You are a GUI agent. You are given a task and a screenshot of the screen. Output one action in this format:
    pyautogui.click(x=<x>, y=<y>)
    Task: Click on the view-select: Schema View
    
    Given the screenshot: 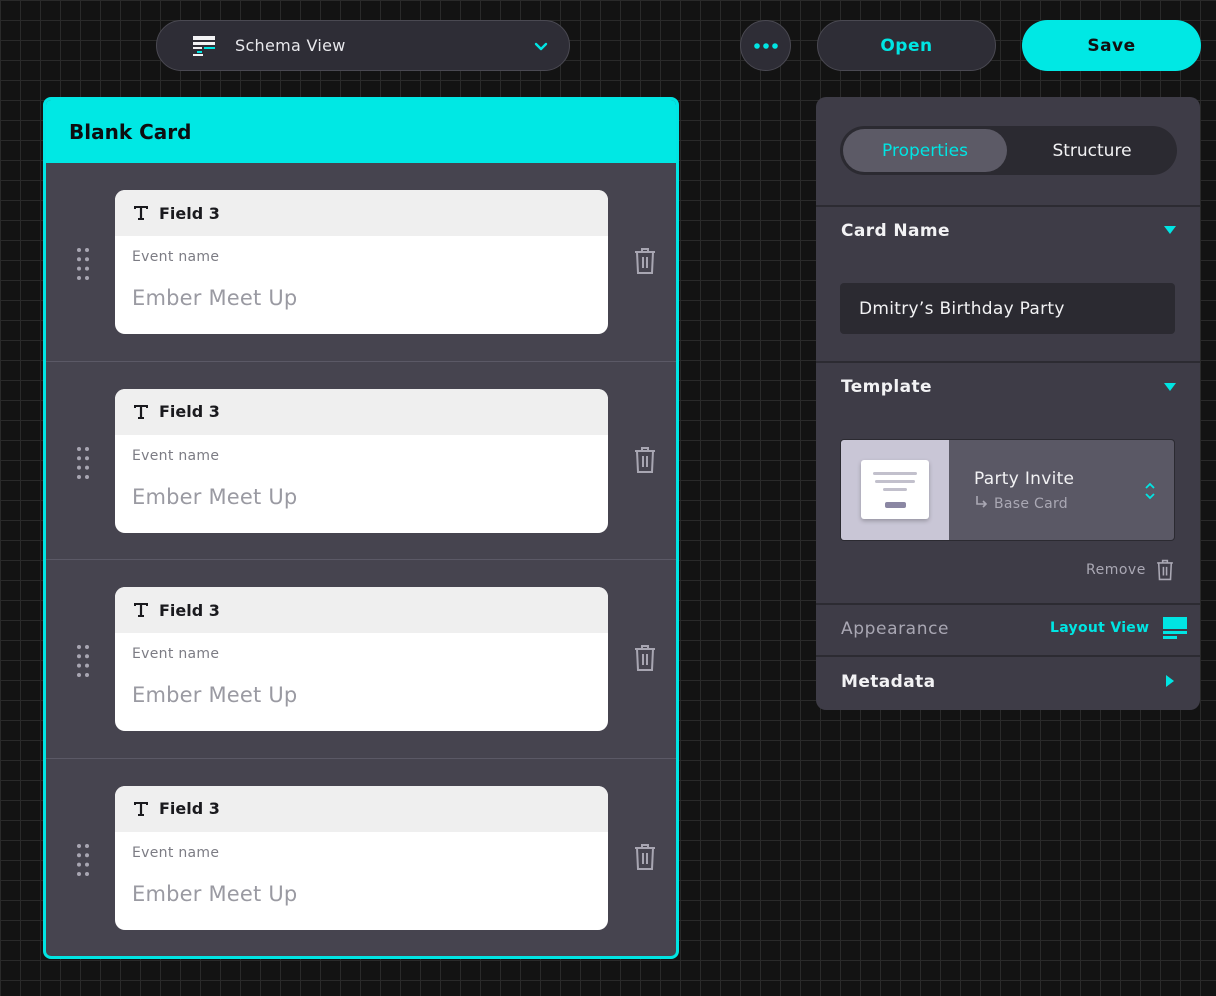 What is the action you would take?
    pyautogui.click(x=363, y=45)
    